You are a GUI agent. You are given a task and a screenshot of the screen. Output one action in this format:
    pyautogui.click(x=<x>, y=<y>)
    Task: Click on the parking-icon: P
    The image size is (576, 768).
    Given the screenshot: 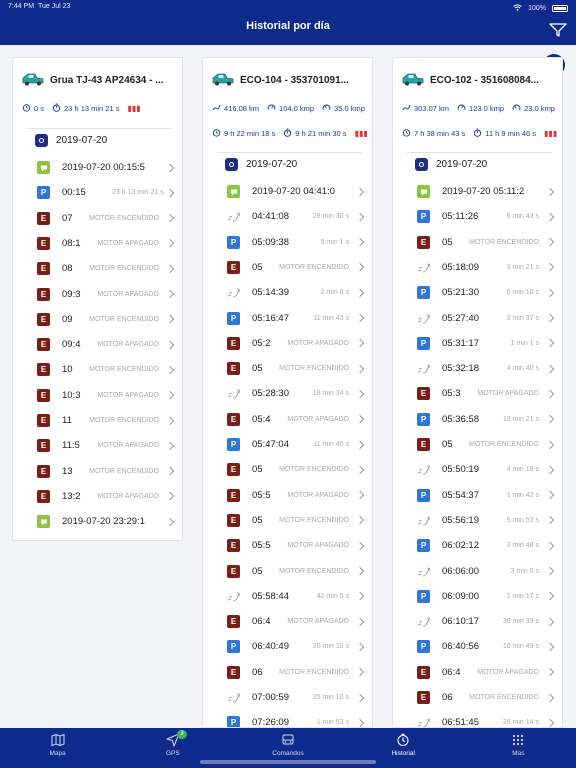 What is the action you would take?
    pyautogui.click(x=423, y=293)
    